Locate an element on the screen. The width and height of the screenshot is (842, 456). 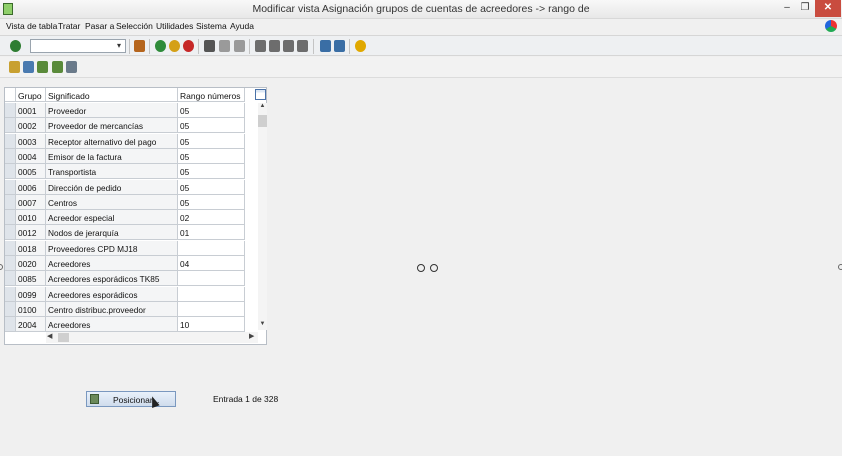
table-row: 0006 Dirección de pedido 05 is located at coordinates (125, 187).